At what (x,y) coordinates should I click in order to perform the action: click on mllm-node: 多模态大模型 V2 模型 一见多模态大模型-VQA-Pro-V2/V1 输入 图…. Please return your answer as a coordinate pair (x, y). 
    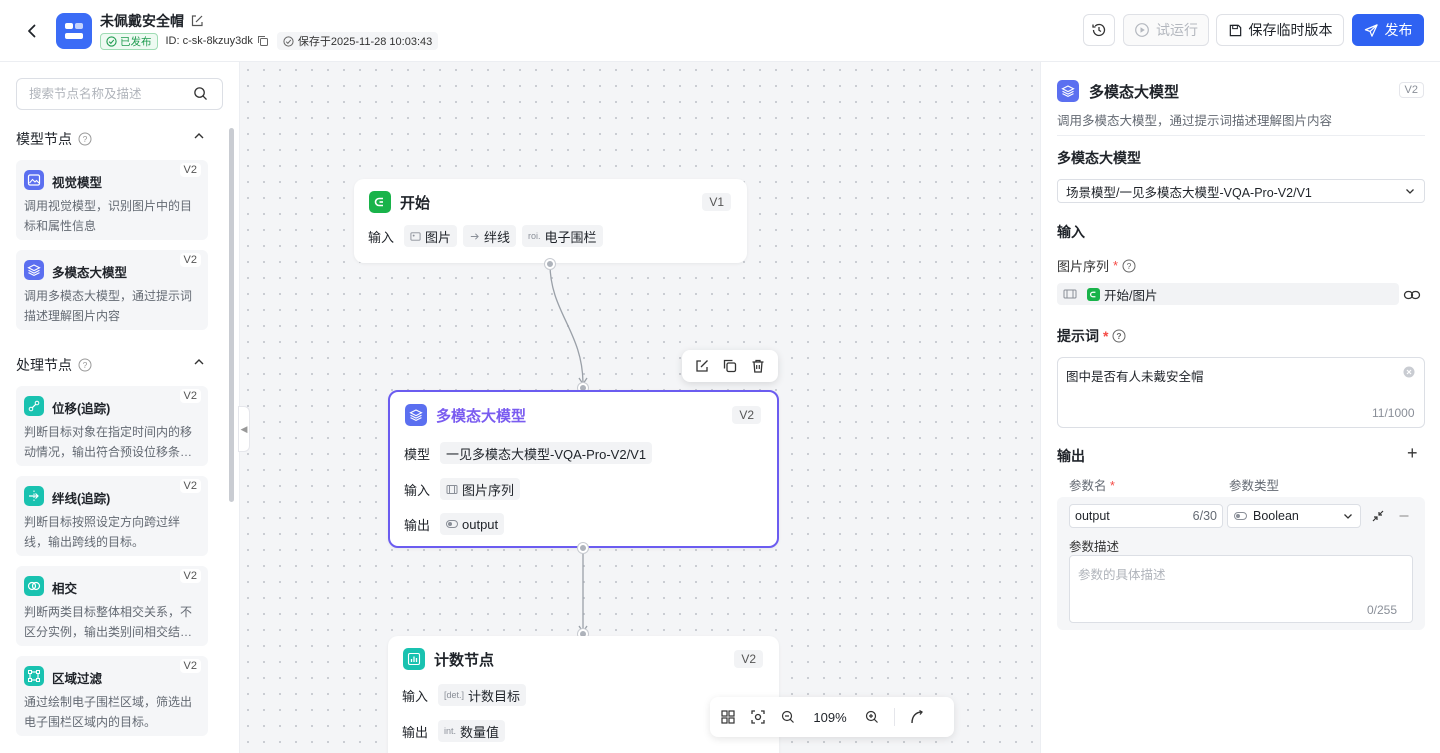
    Looking at the image, I should click on (583, 469).